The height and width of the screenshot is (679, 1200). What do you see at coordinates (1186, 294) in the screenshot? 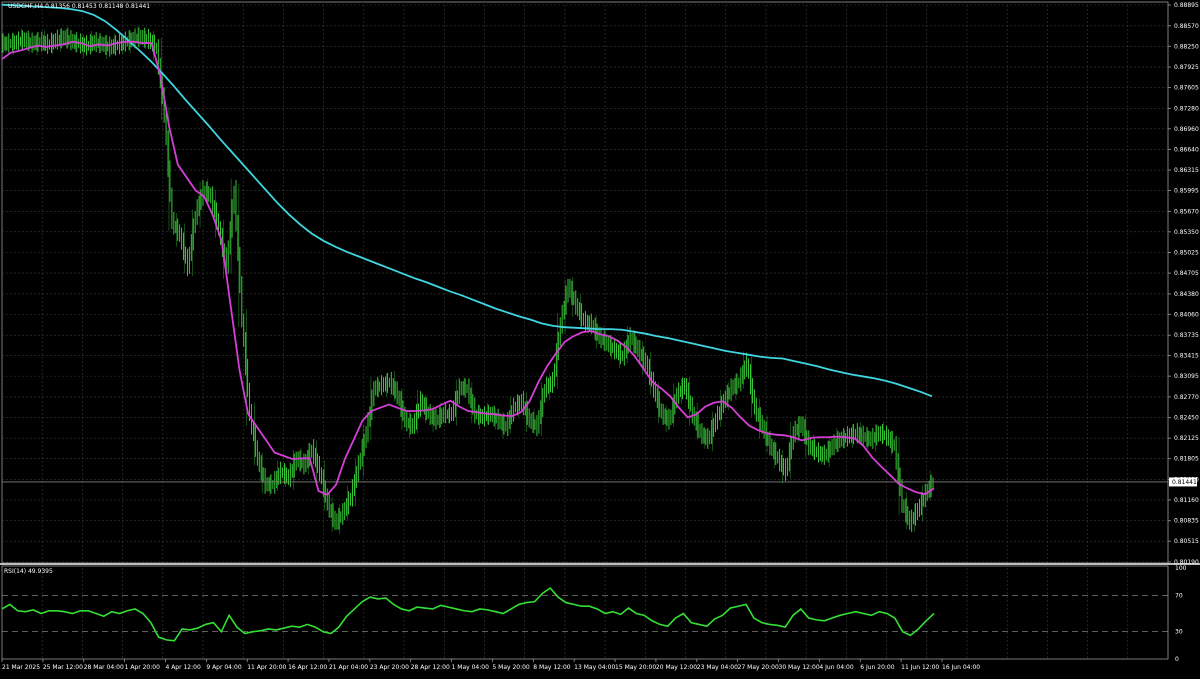
I see `y-tick-label: 0.84380` at bounding box center [1186, 294].